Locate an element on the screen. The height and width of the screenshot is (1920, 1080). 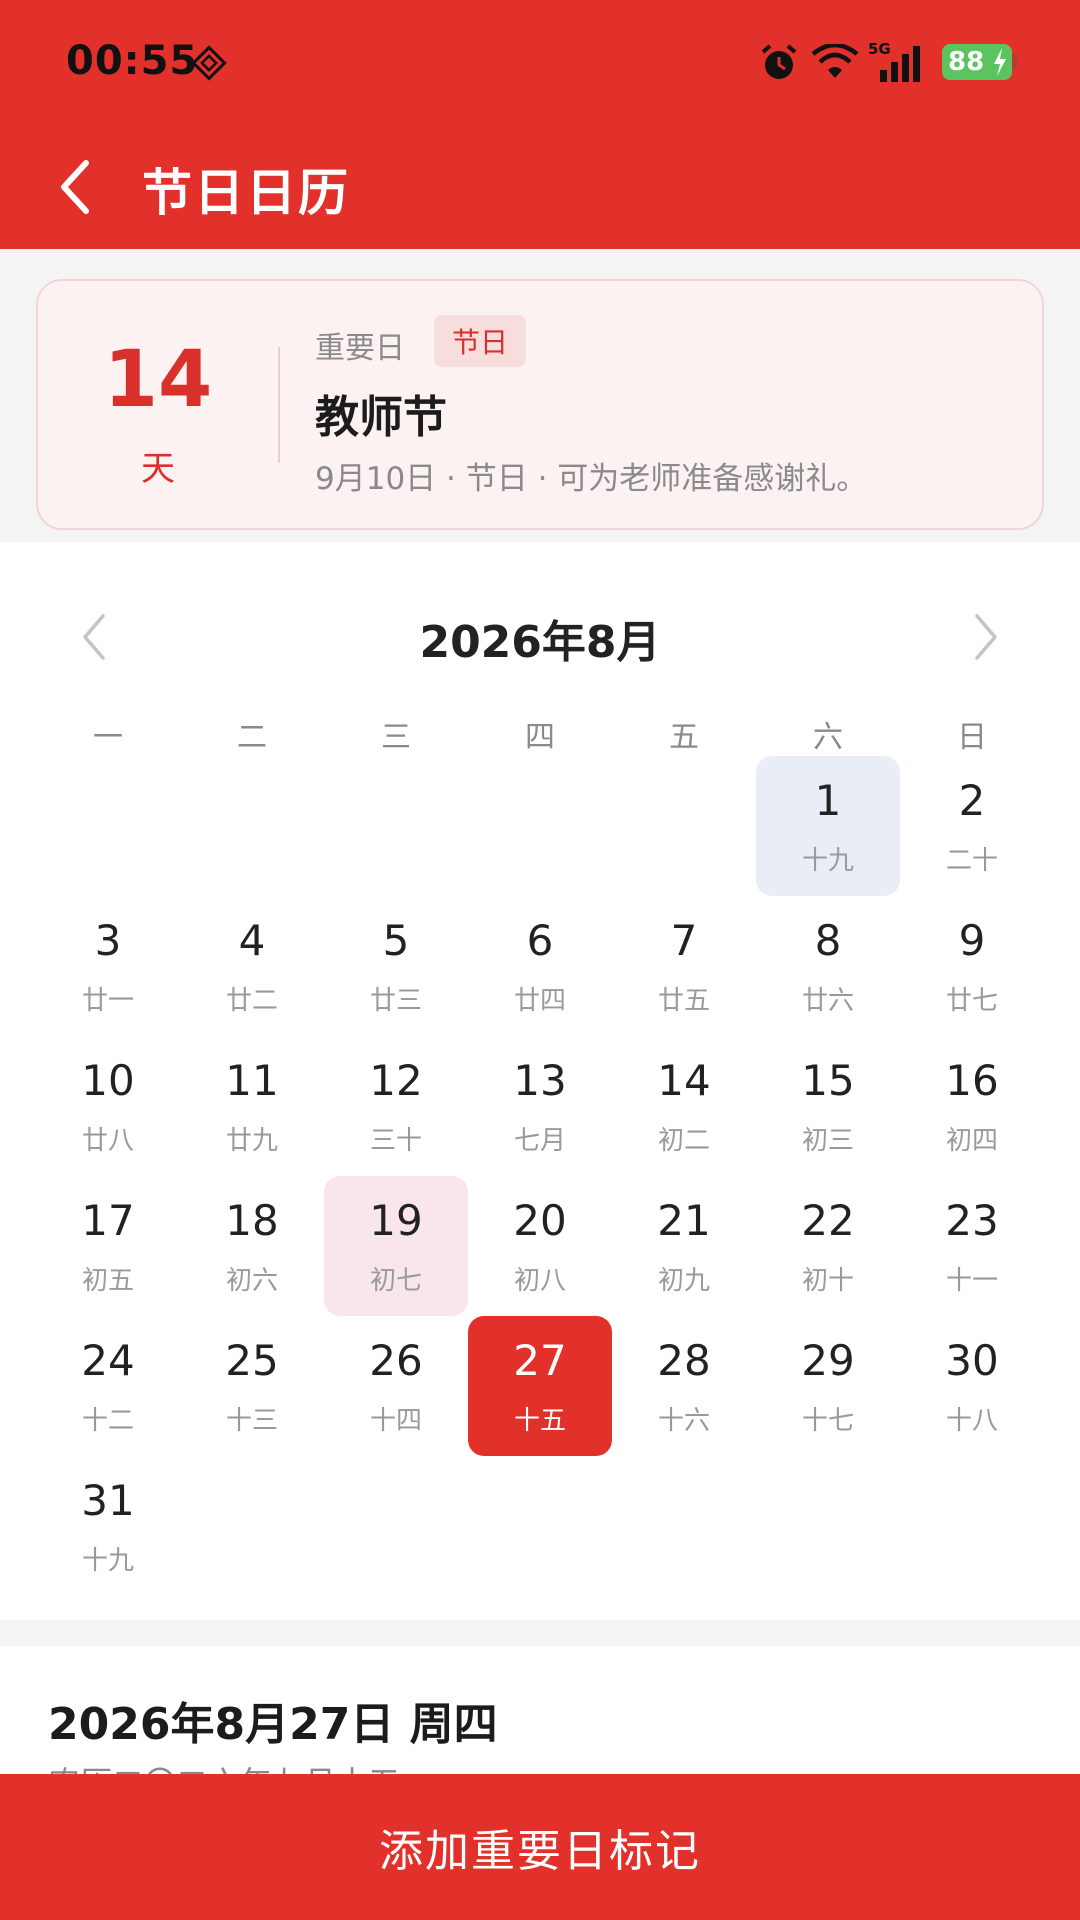
lunar-date: 初八 is located at coordinates (539, 1281).